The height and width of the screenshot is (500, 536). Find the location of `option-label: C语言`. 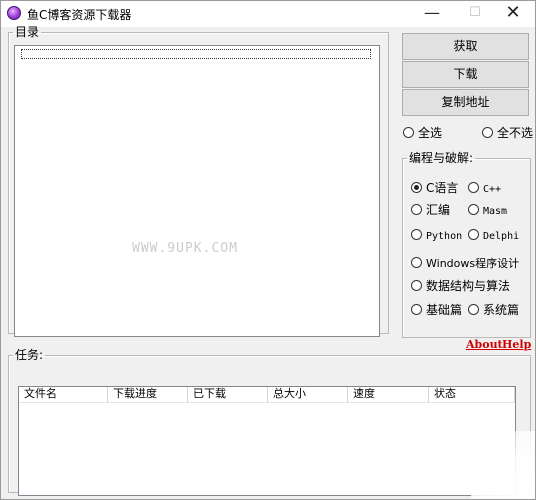

option-label: C语言 is located at coordinates (442, 188).